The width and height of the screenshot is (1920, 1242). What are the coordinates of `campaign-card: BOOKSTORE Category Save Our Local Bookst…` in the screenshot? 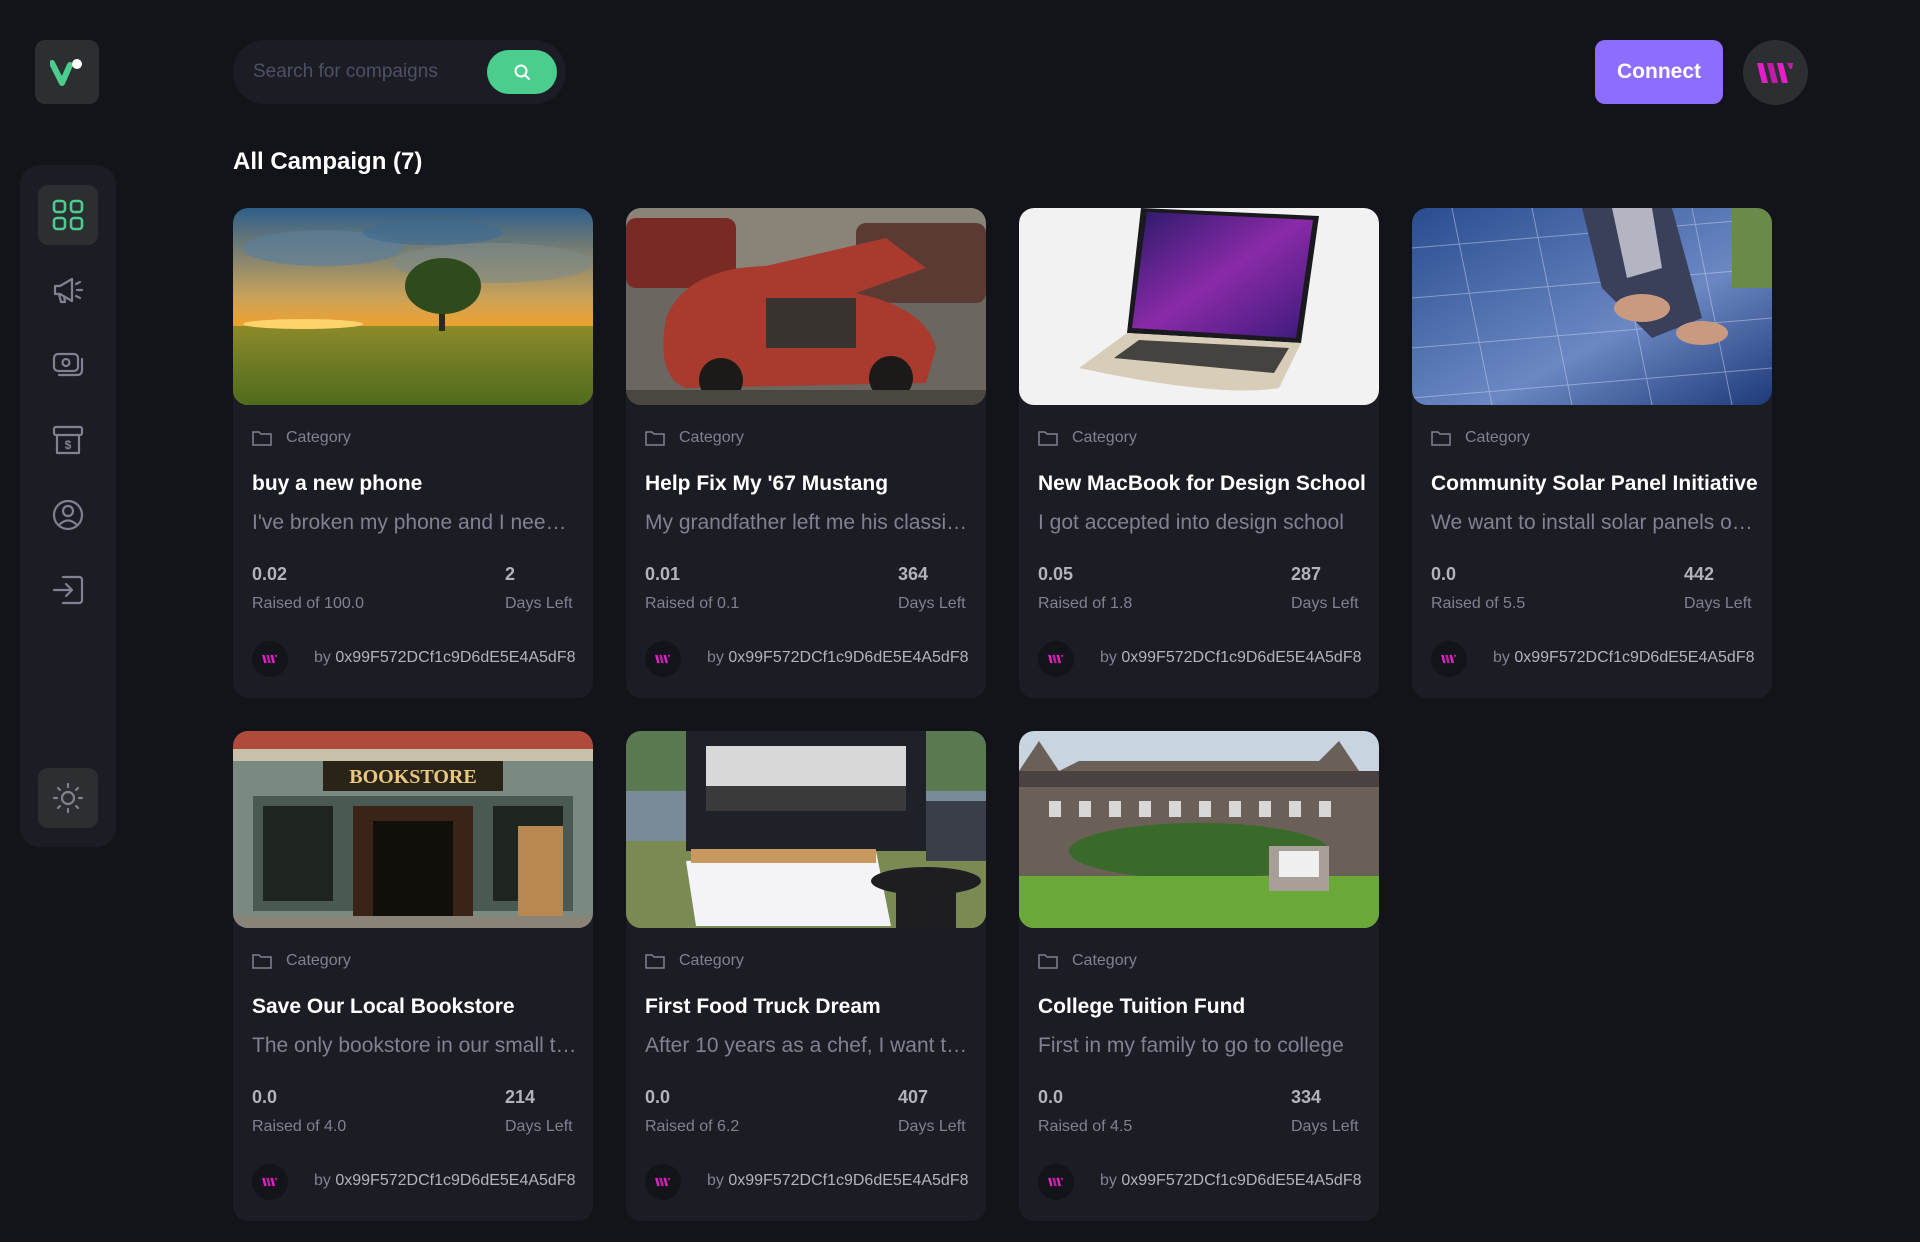 It's located at (413, 976).